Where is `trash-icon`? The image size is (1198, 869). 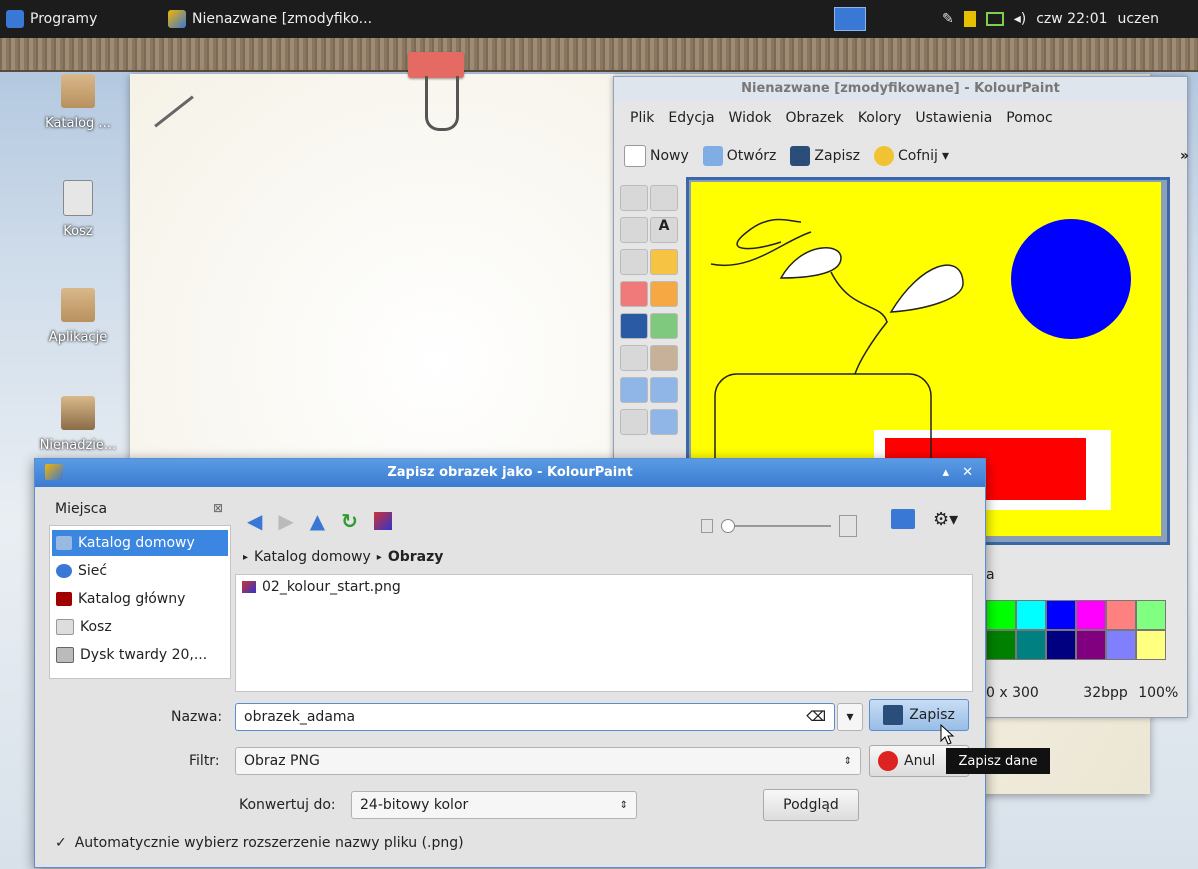
trash-icon is located at coordinates (65, 627).